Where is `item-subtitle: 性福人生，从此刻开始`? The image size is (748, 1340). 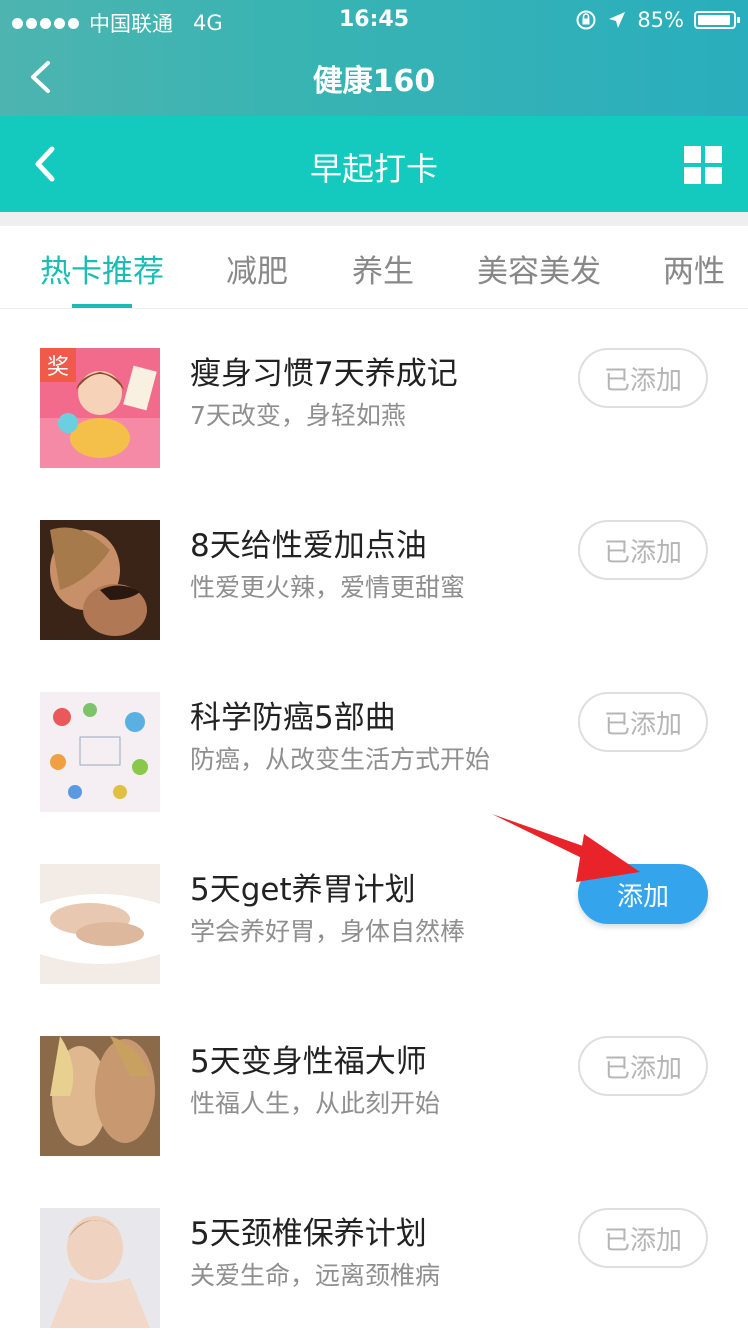 item-subtitle: 性福人生，从此刻开始 is located at coordinates (315, 1103).